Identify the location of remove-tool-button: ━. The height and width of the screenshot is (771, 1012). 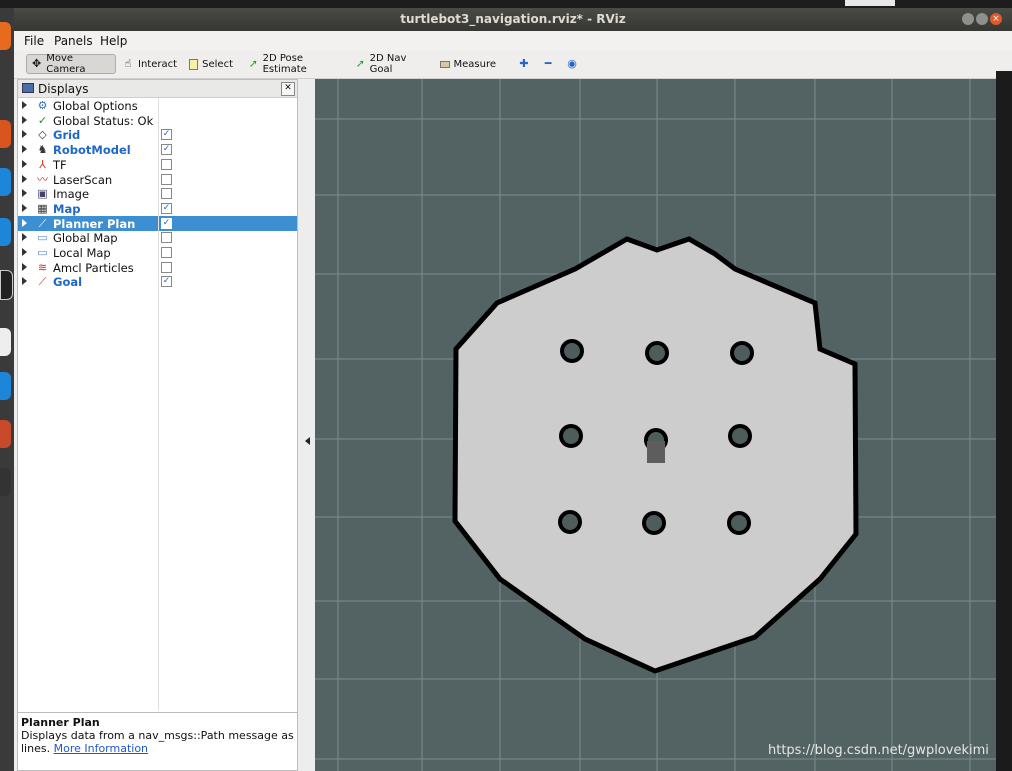
(548, 64).